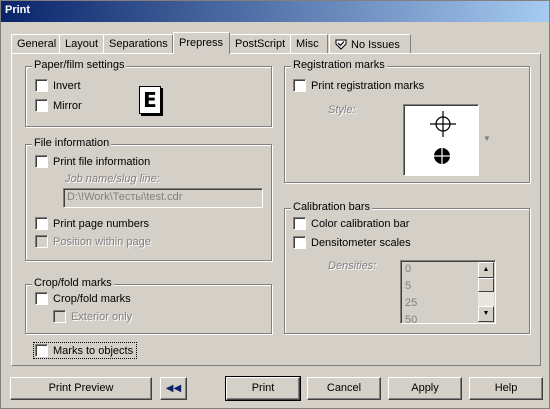 The image size is (550, 409). Describe the element at coordinates (83, 298) in the screenshot. I see `crop-fold-marks-checkbox: Crop/fold marks` at that location.